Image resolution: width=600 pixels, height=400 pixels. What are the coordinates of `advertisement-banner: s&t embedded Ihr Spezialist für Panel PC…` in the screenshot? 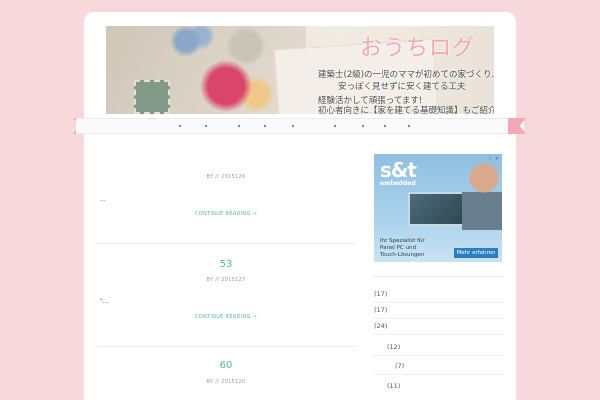 It's located at (438, 208).